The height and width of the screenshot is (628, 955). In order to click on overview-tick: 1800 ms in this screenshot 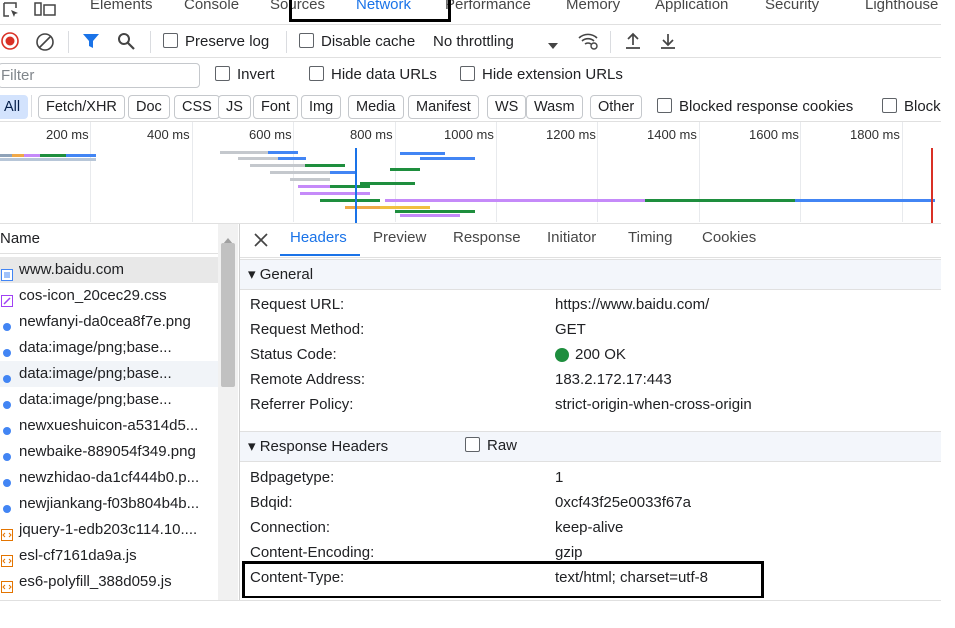, I will do `click(875, 134)`.